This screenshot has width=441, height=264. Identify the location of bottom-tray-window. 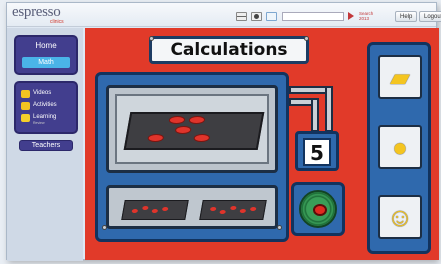
(192, 207).